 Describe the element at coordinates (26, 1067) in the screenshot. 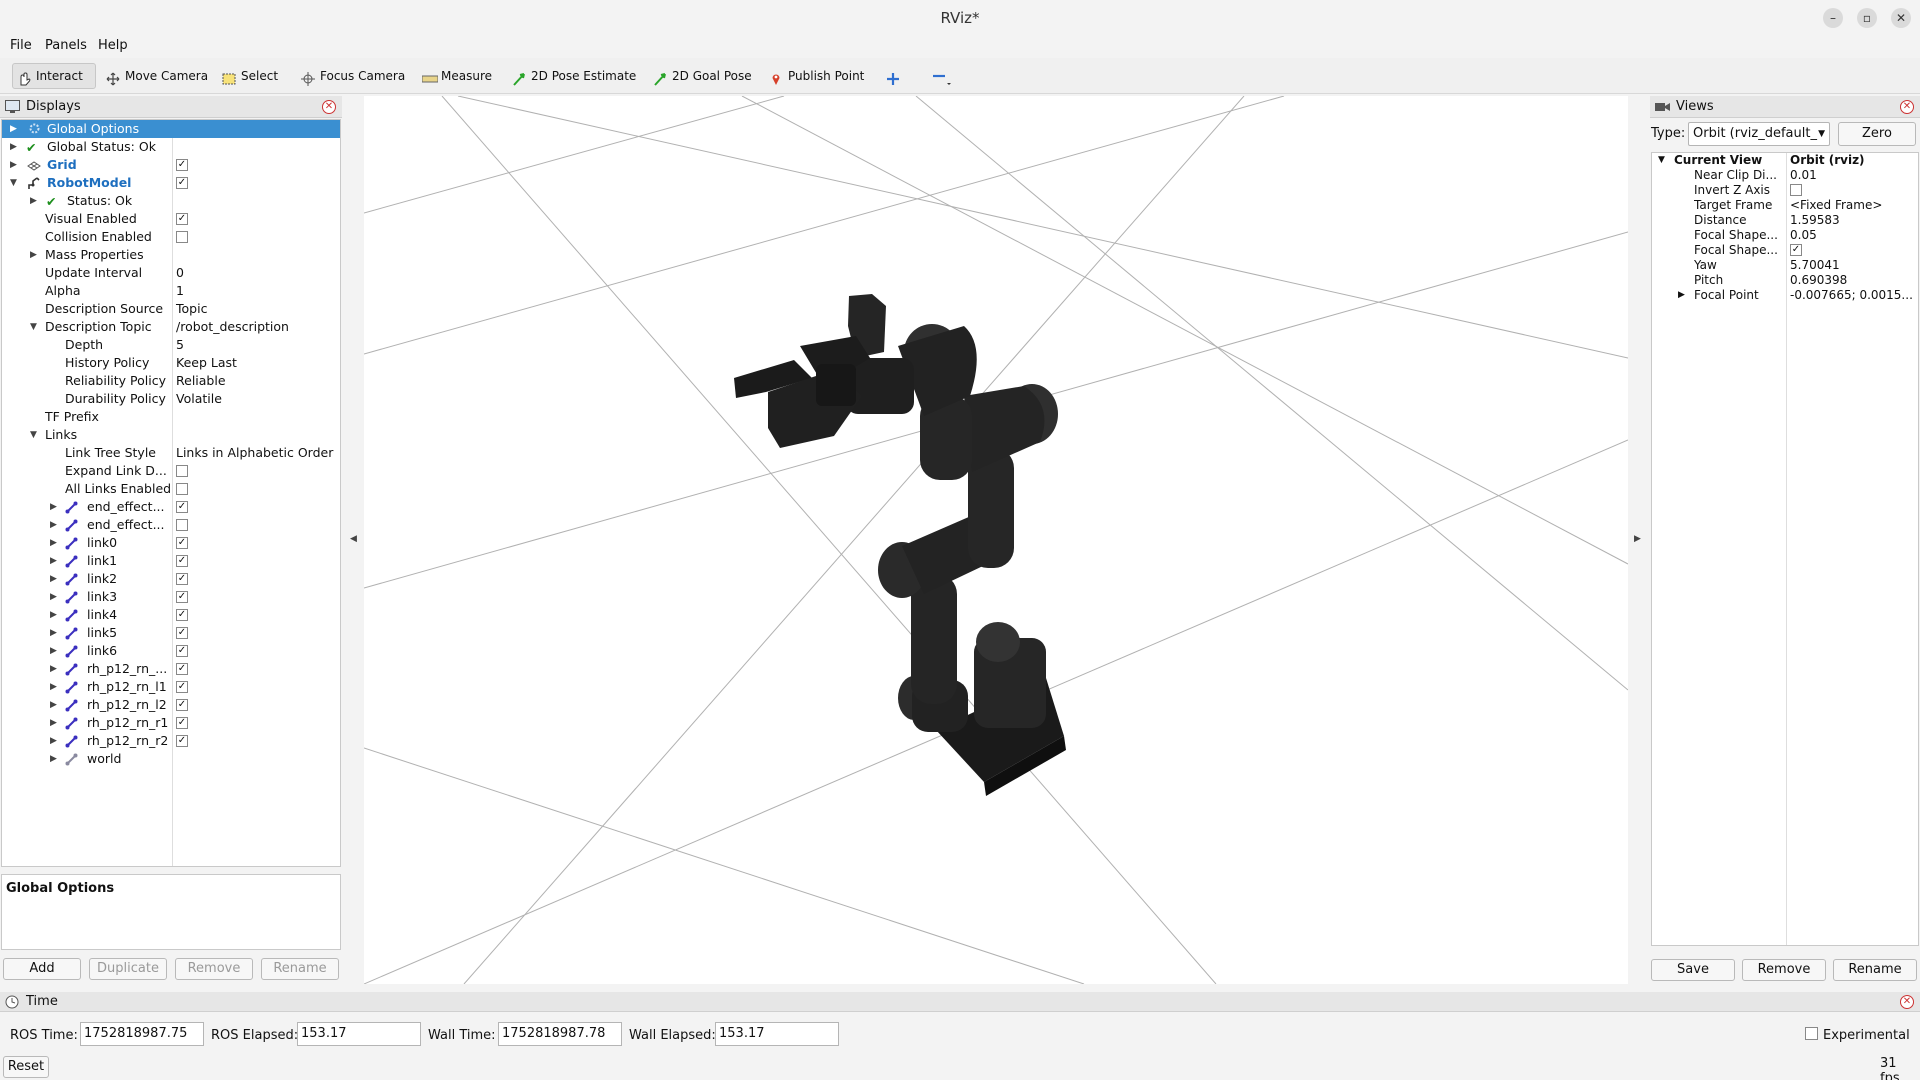

I see `reset-button: Reset` at that location.